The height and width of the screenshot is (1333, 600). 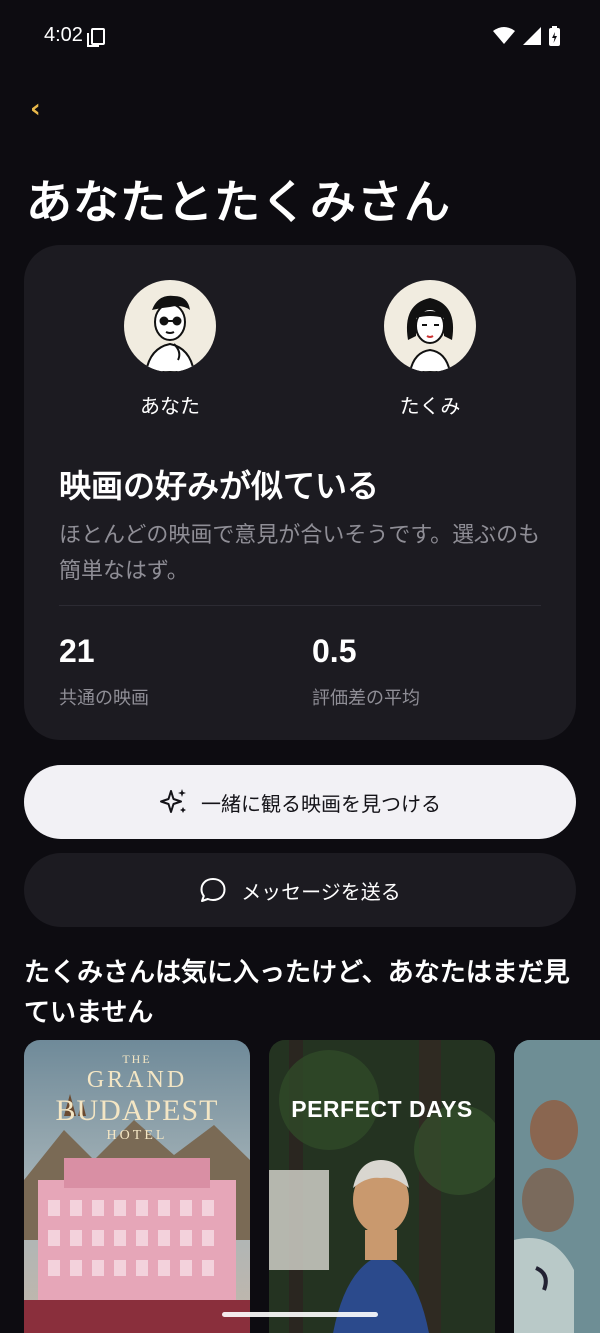 I want to click on chat-bubble-icon, so click(x=213, y=890).